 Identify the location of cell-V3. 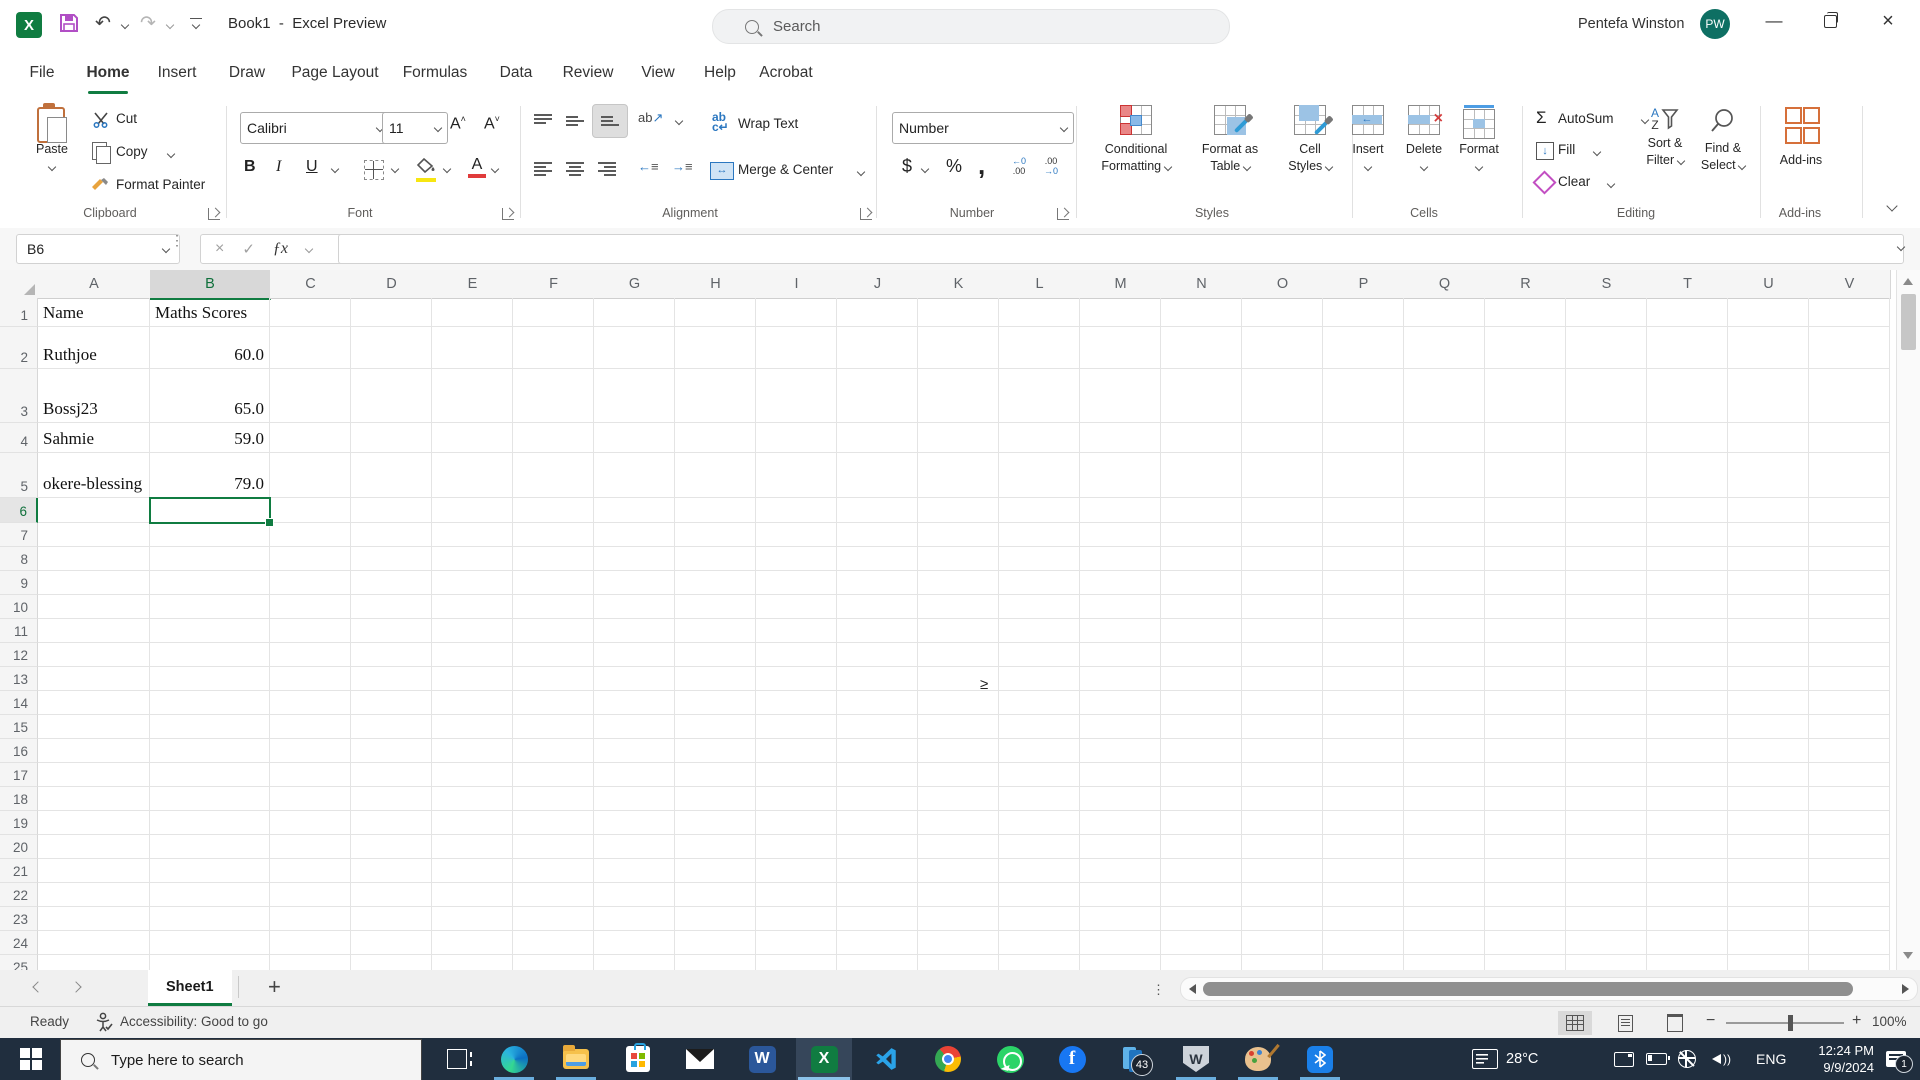
(1849, 396).